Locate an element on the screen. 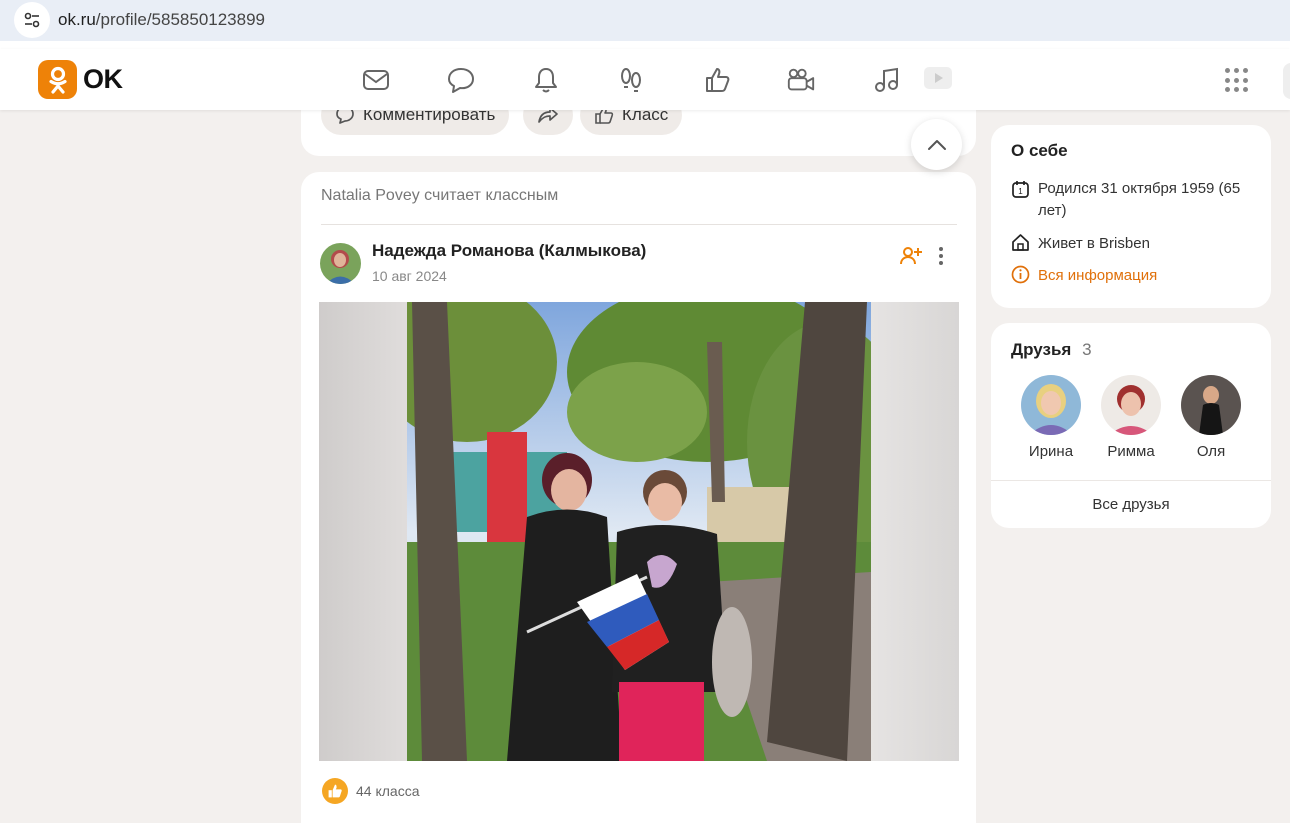  ok-logo-icon is located at coordinates (57, 79).